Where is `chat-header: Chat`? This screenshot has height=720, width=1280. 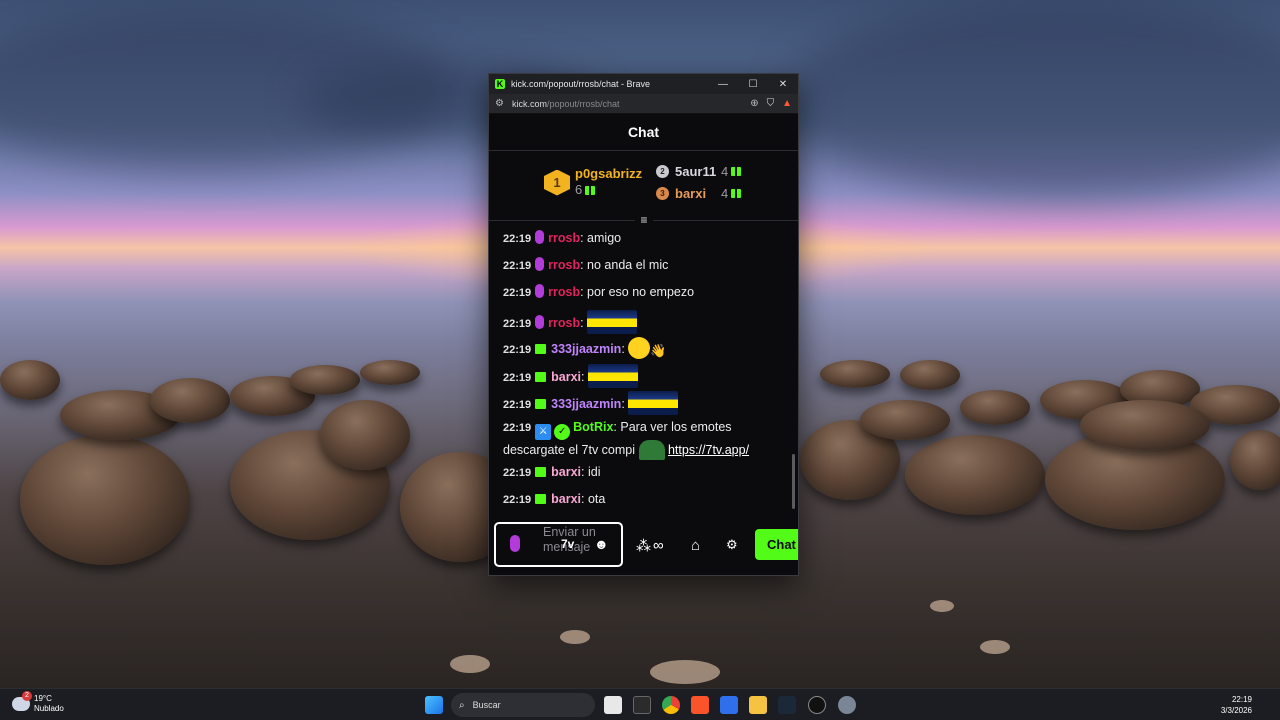 chat-header: Chat is located at coordinates (643, 132).